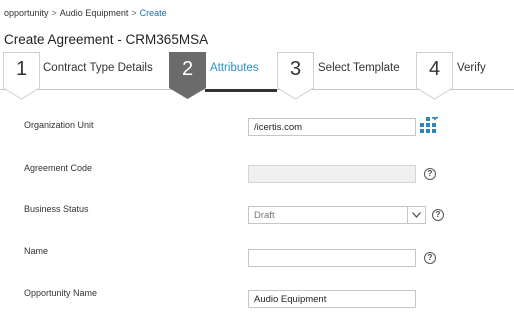 This screenshot has height=315, width=514. I want to click on form-row-name: Name ?, so click(257, 261).